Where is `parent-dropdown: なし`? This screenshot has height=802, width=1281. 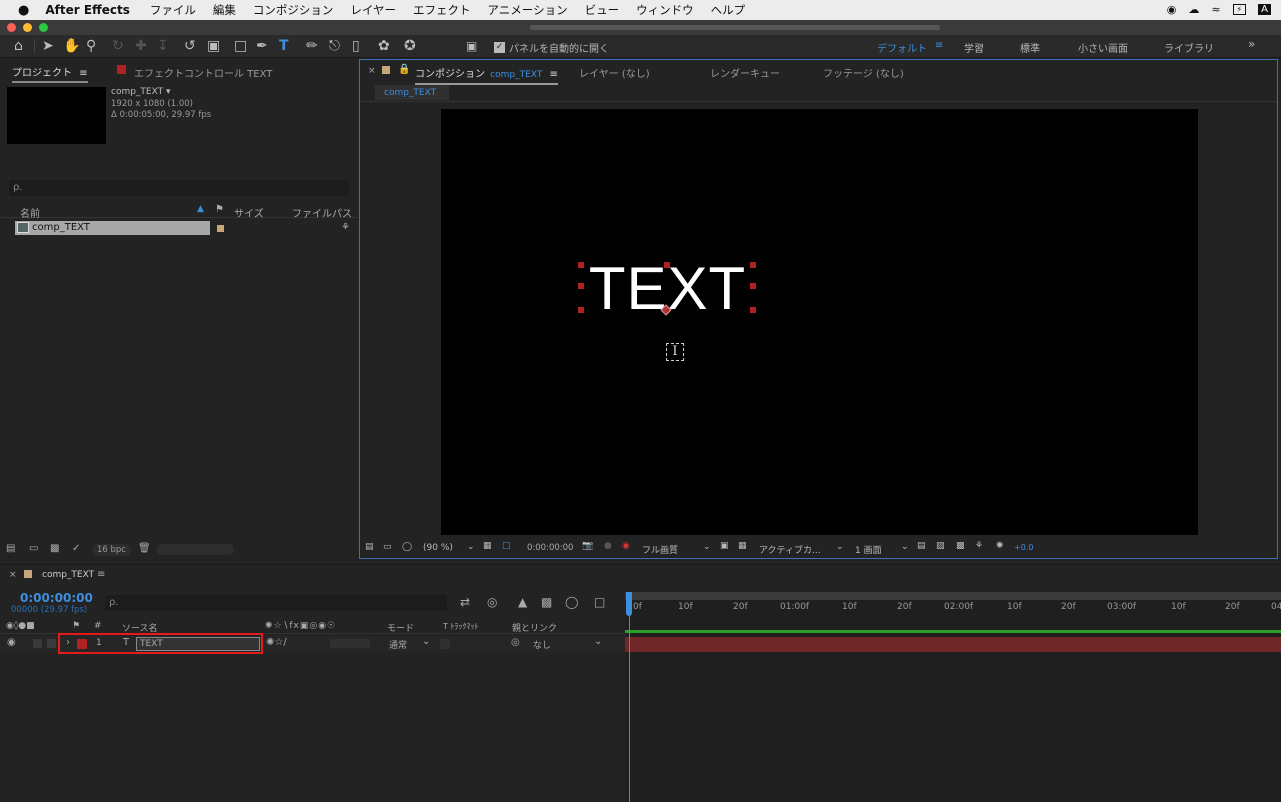
parent-dropdown: なし is located at coordinates (542, 644).